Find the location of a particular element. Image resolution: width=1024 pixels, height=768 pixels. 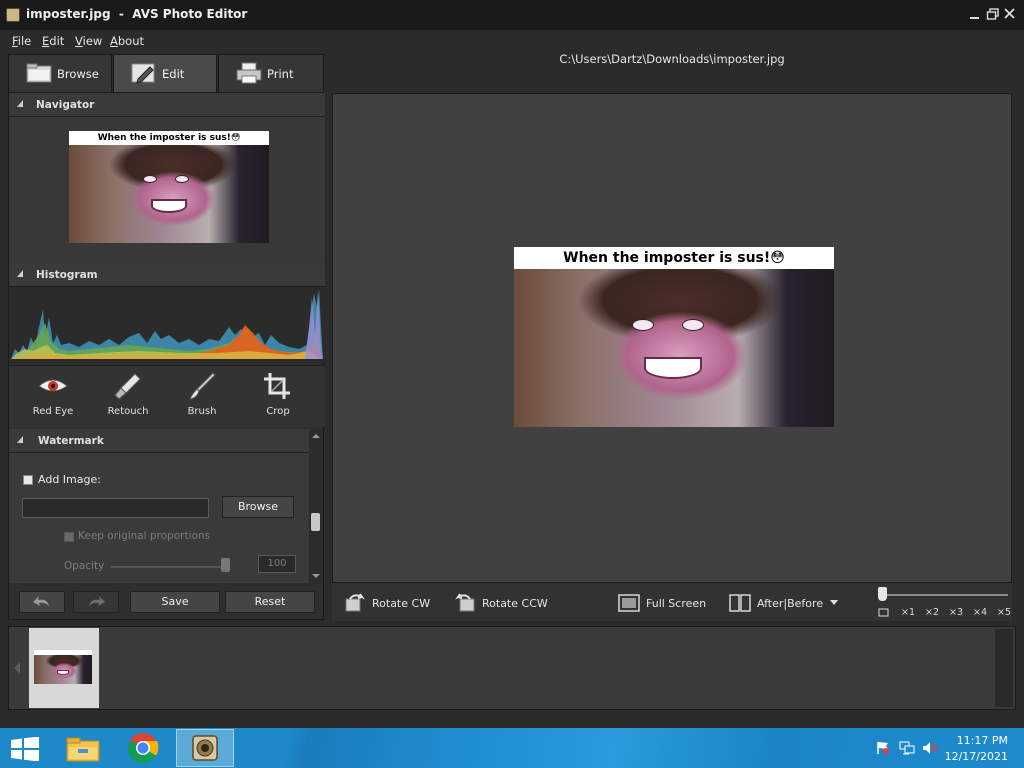

minimize-icon is located at coordinates (974, 18).